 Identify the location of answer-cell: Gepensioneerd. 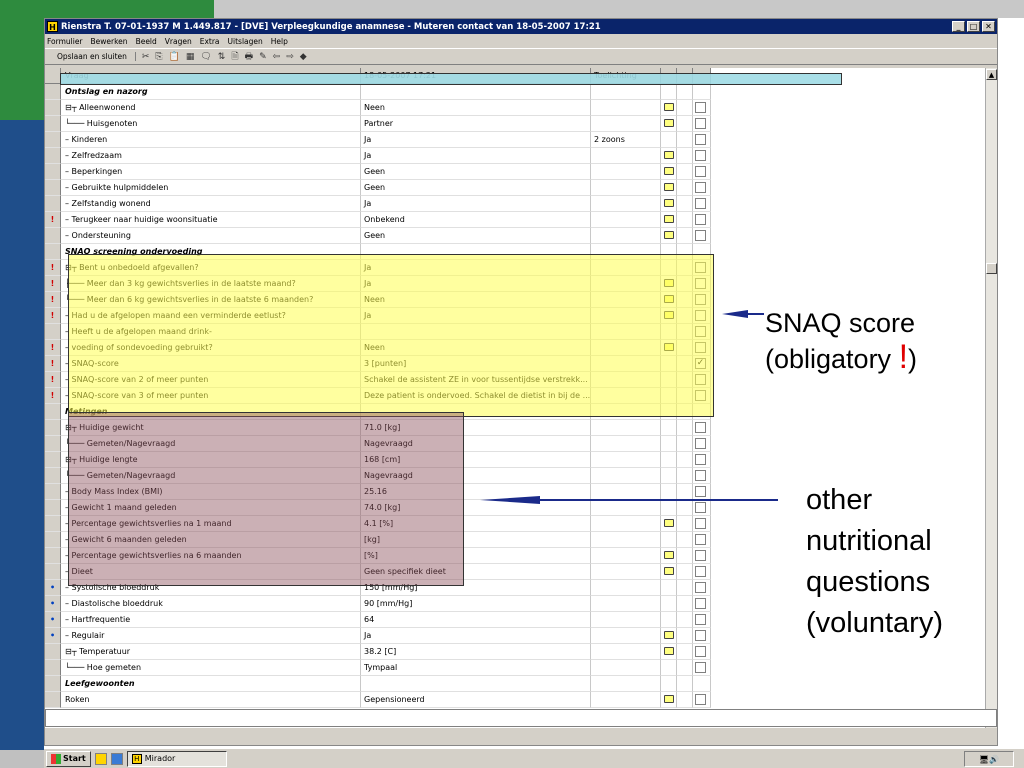
(476, 700).